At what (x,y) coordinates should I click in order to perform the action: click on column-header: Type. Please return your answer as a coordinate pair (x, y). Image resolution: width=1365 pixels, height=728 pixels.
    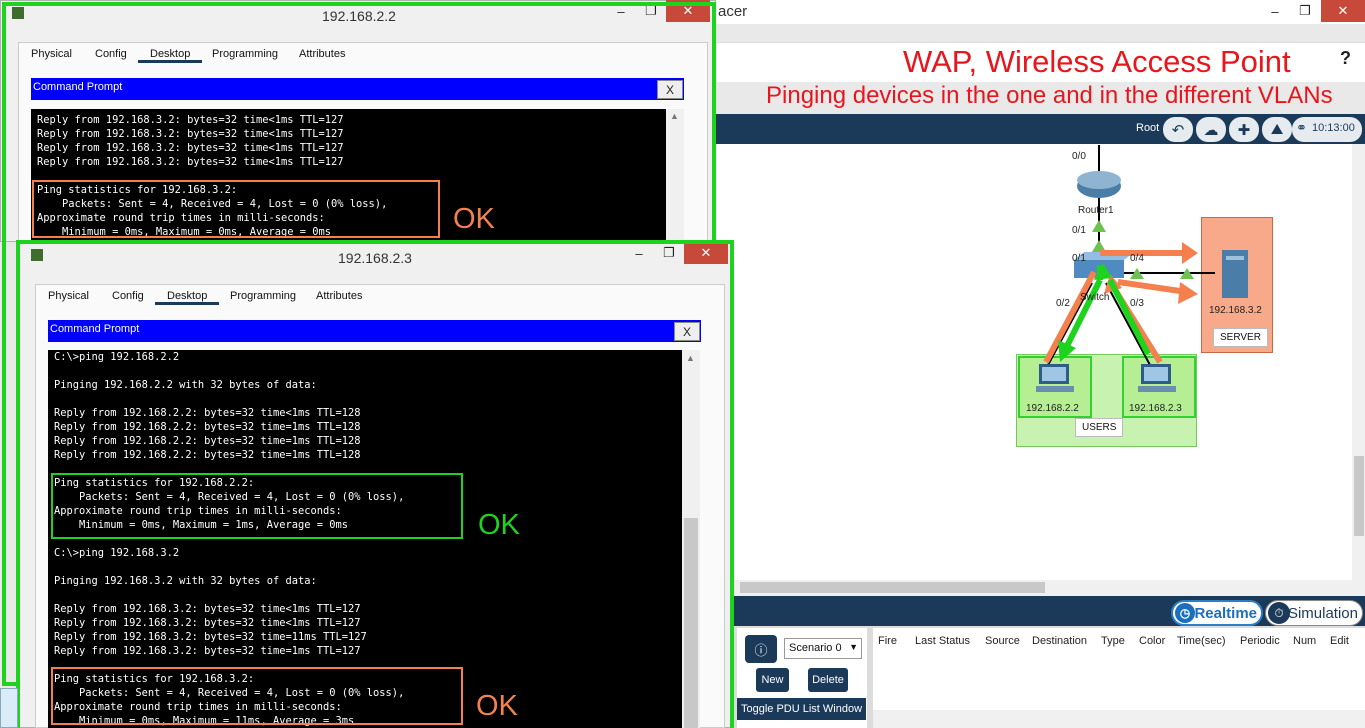
    Looking at the image, I should click on (1113, 641).